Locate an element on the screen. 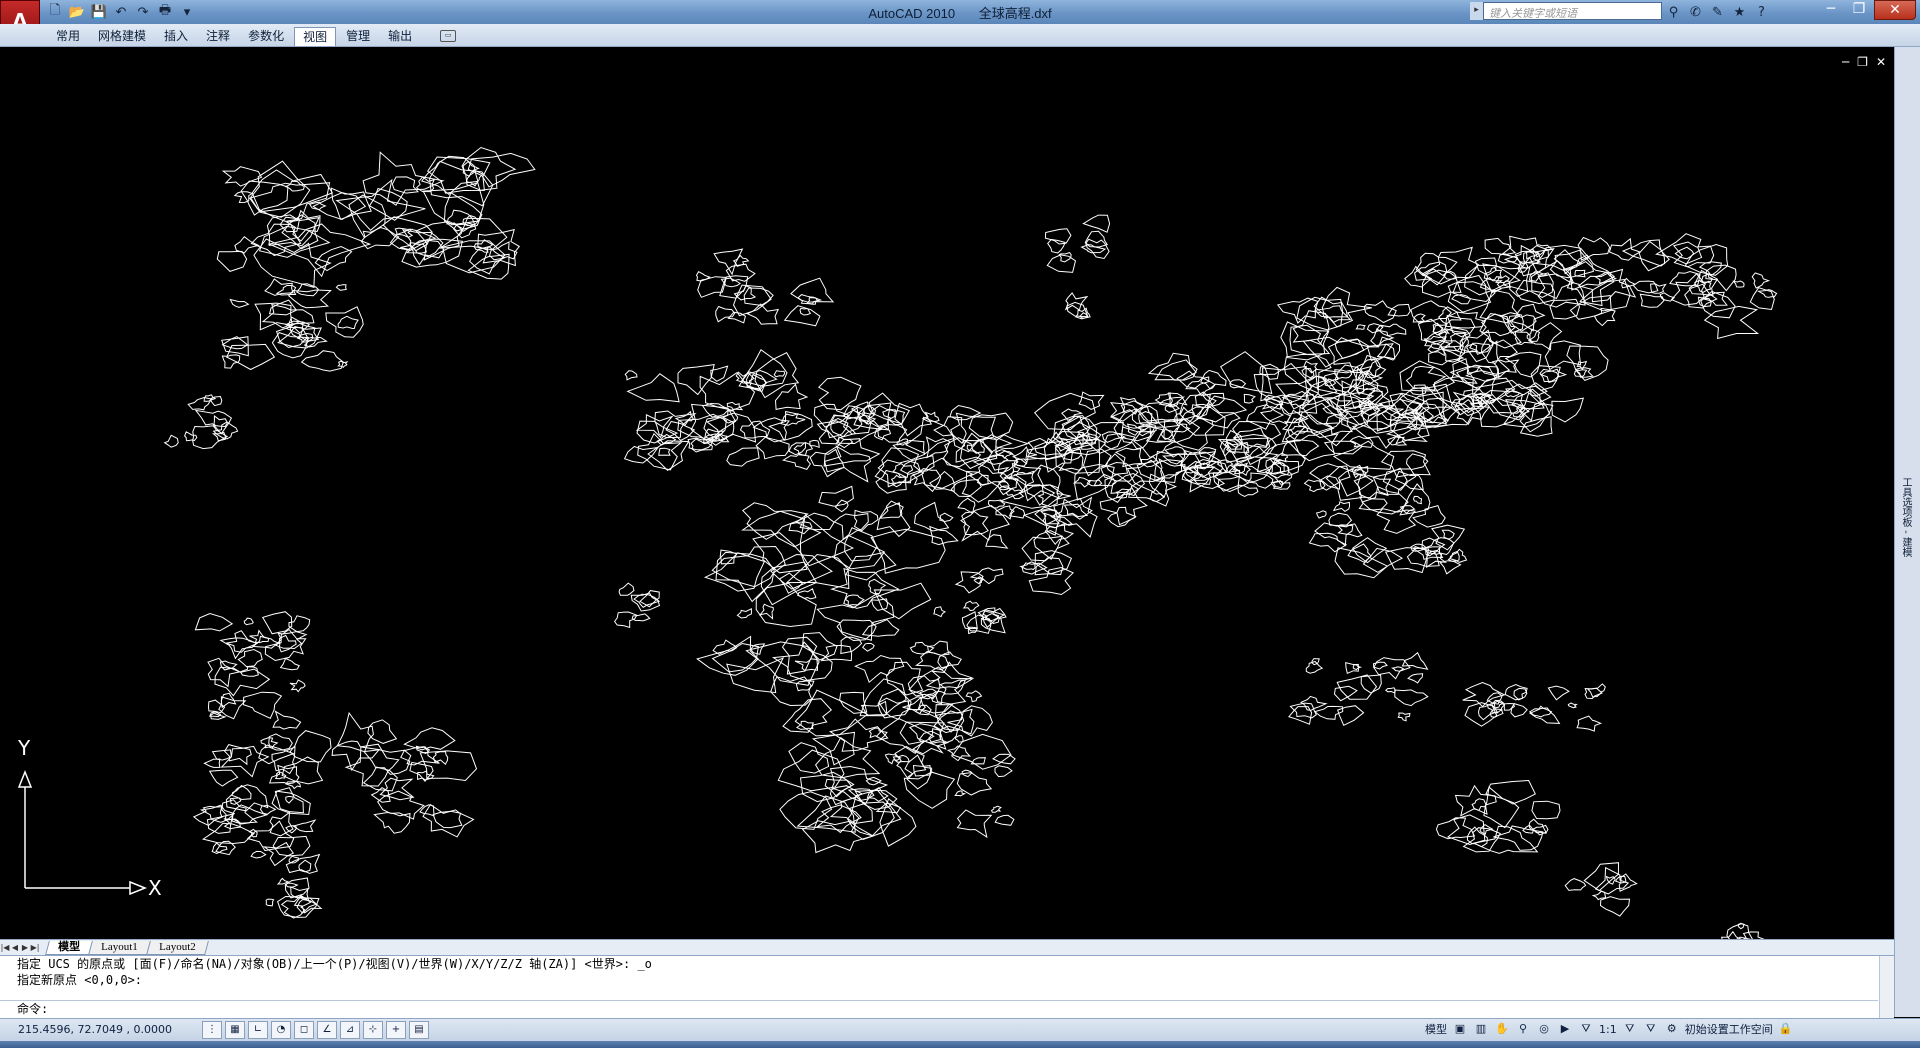 The height and width of the screenshot is (1048, 1920). snap-toggle-icon: ⋮ is located at coordinates (212, 1030).